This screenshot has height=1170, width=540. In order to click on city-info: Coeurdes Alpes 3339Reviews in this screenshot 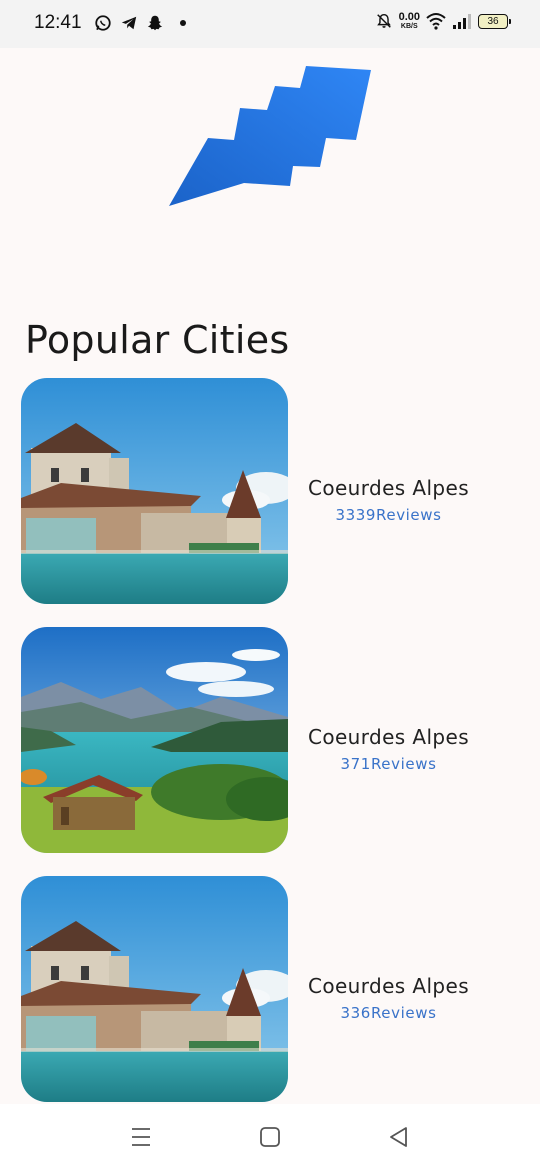, I will do `click(388, 500)`.